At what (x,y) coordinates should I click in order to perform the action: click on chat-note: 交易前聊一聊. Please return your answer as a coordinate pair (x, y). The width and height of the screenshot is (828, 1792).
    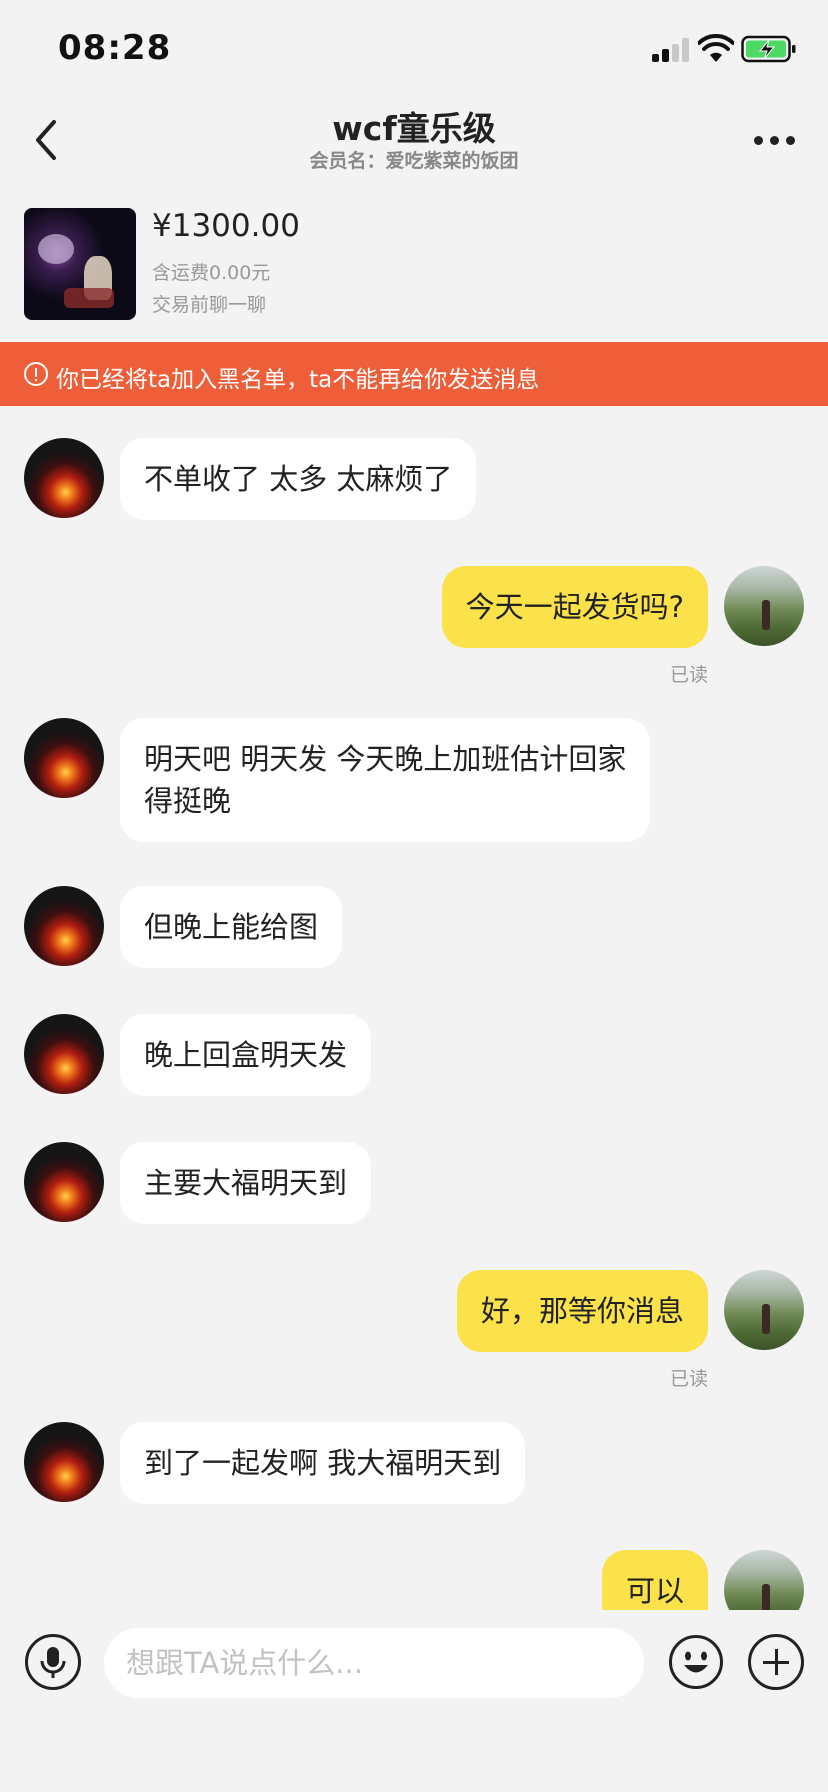
    Looking at the image, I should click on (209, 305).